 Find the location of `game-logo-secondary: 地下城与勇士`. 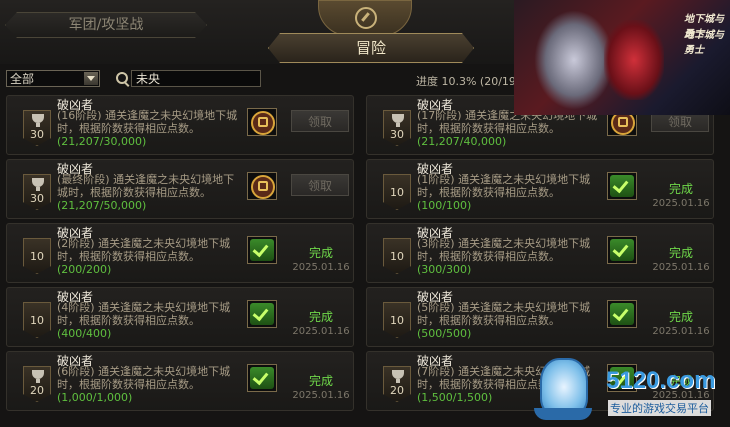

game-logo-secondary: 地下城与勇士 is located at coordinates (704, 43).